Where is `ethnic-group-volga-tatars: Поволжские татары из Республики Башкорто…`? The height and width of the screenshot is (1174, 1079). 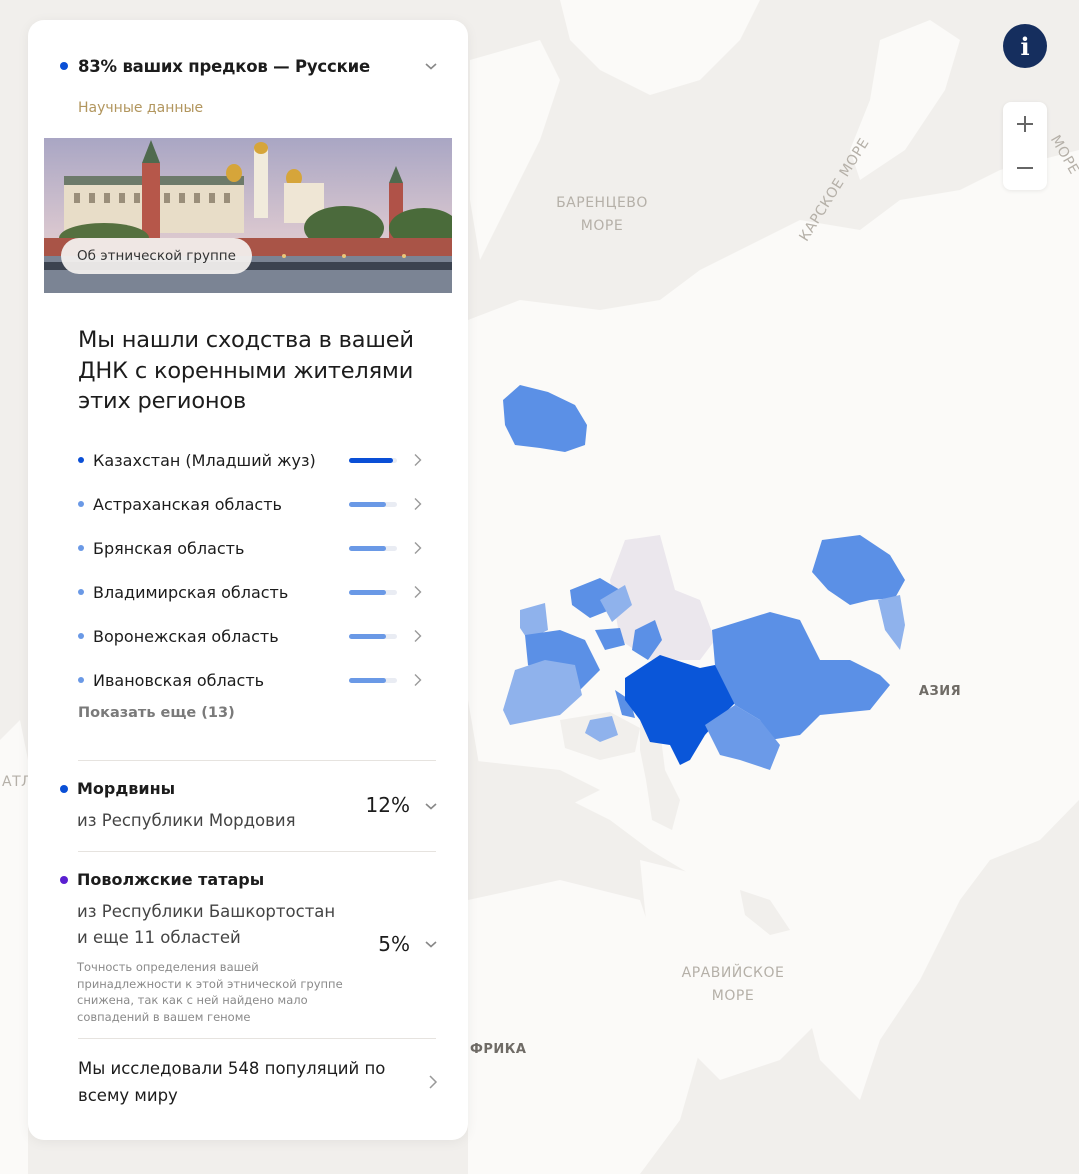
ethnic-group-volga-tatars: Поволжские татары из Республики Башкорто… is located at coordinates (249, 947).